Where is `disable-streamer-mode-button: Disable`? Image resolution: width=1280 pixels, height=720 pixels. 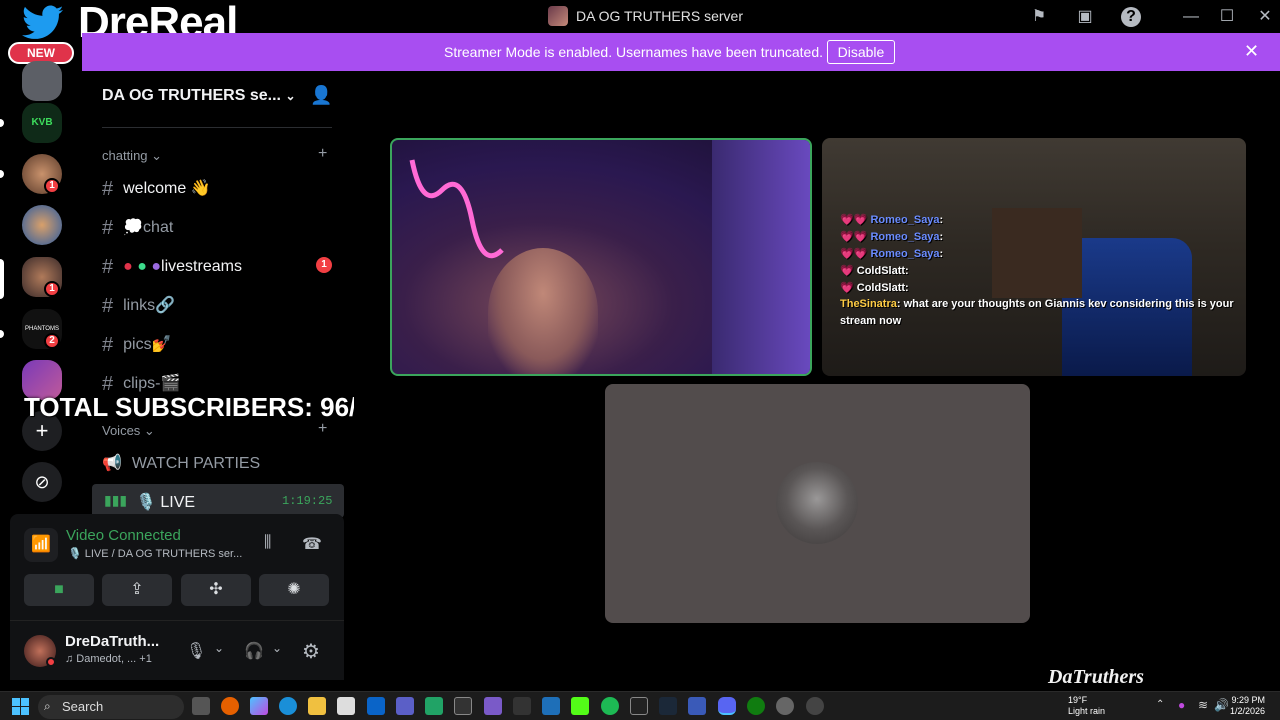
disable-streamer-mode-button: Disable is located at coordinates (861, 52).